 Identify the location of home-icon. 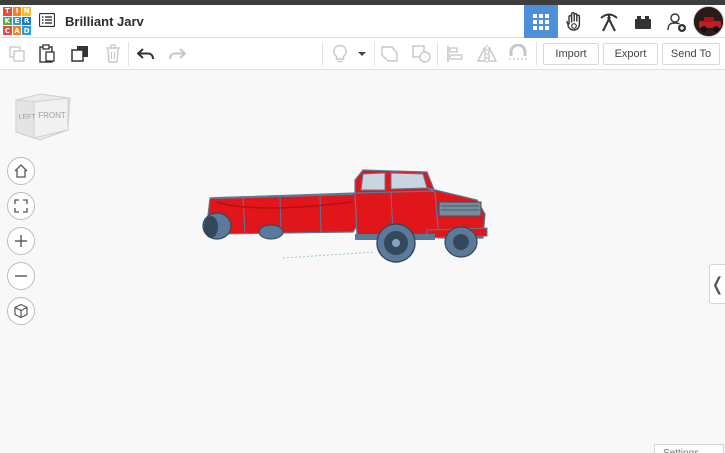
(21, 171).